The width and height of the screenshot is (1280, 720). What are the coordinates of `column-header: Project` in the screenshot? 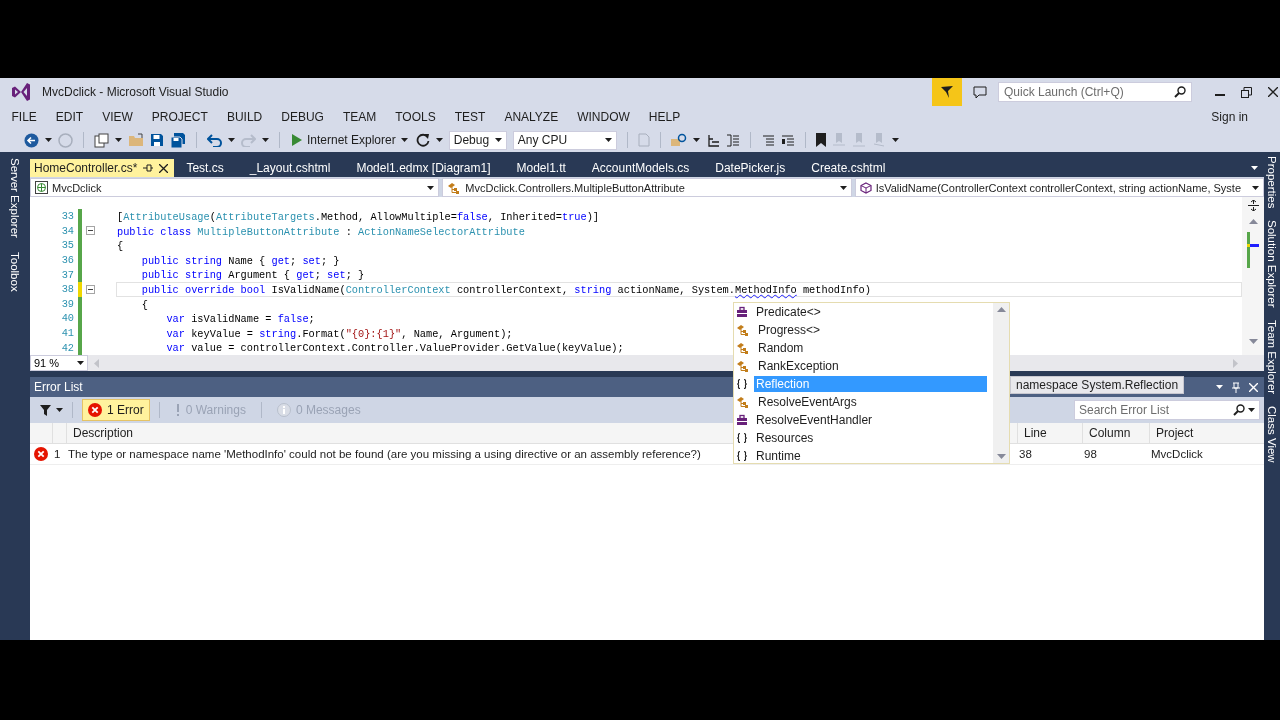 It's located at (1175, 433).